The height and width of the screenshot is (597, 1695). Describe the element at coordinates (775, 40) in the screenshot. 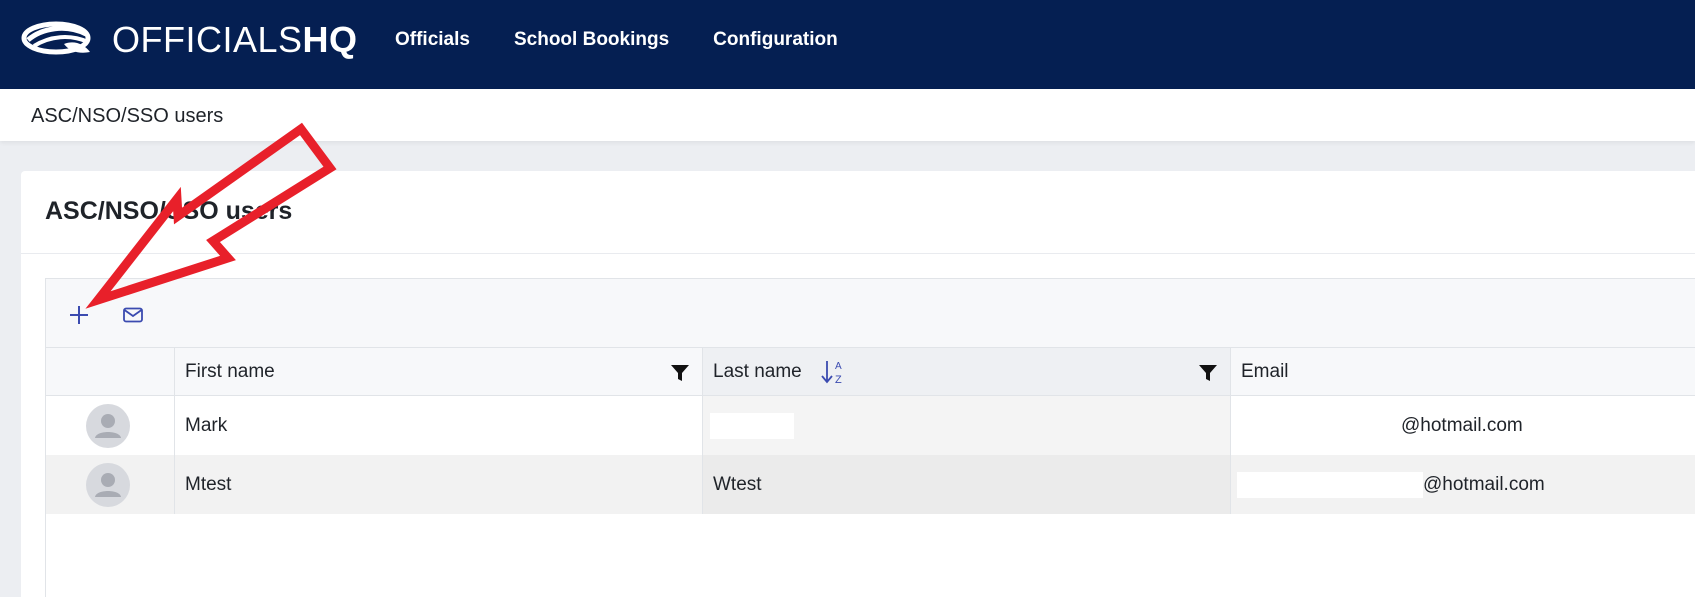

I see `nav-item-configuration: Configuration` at that location.